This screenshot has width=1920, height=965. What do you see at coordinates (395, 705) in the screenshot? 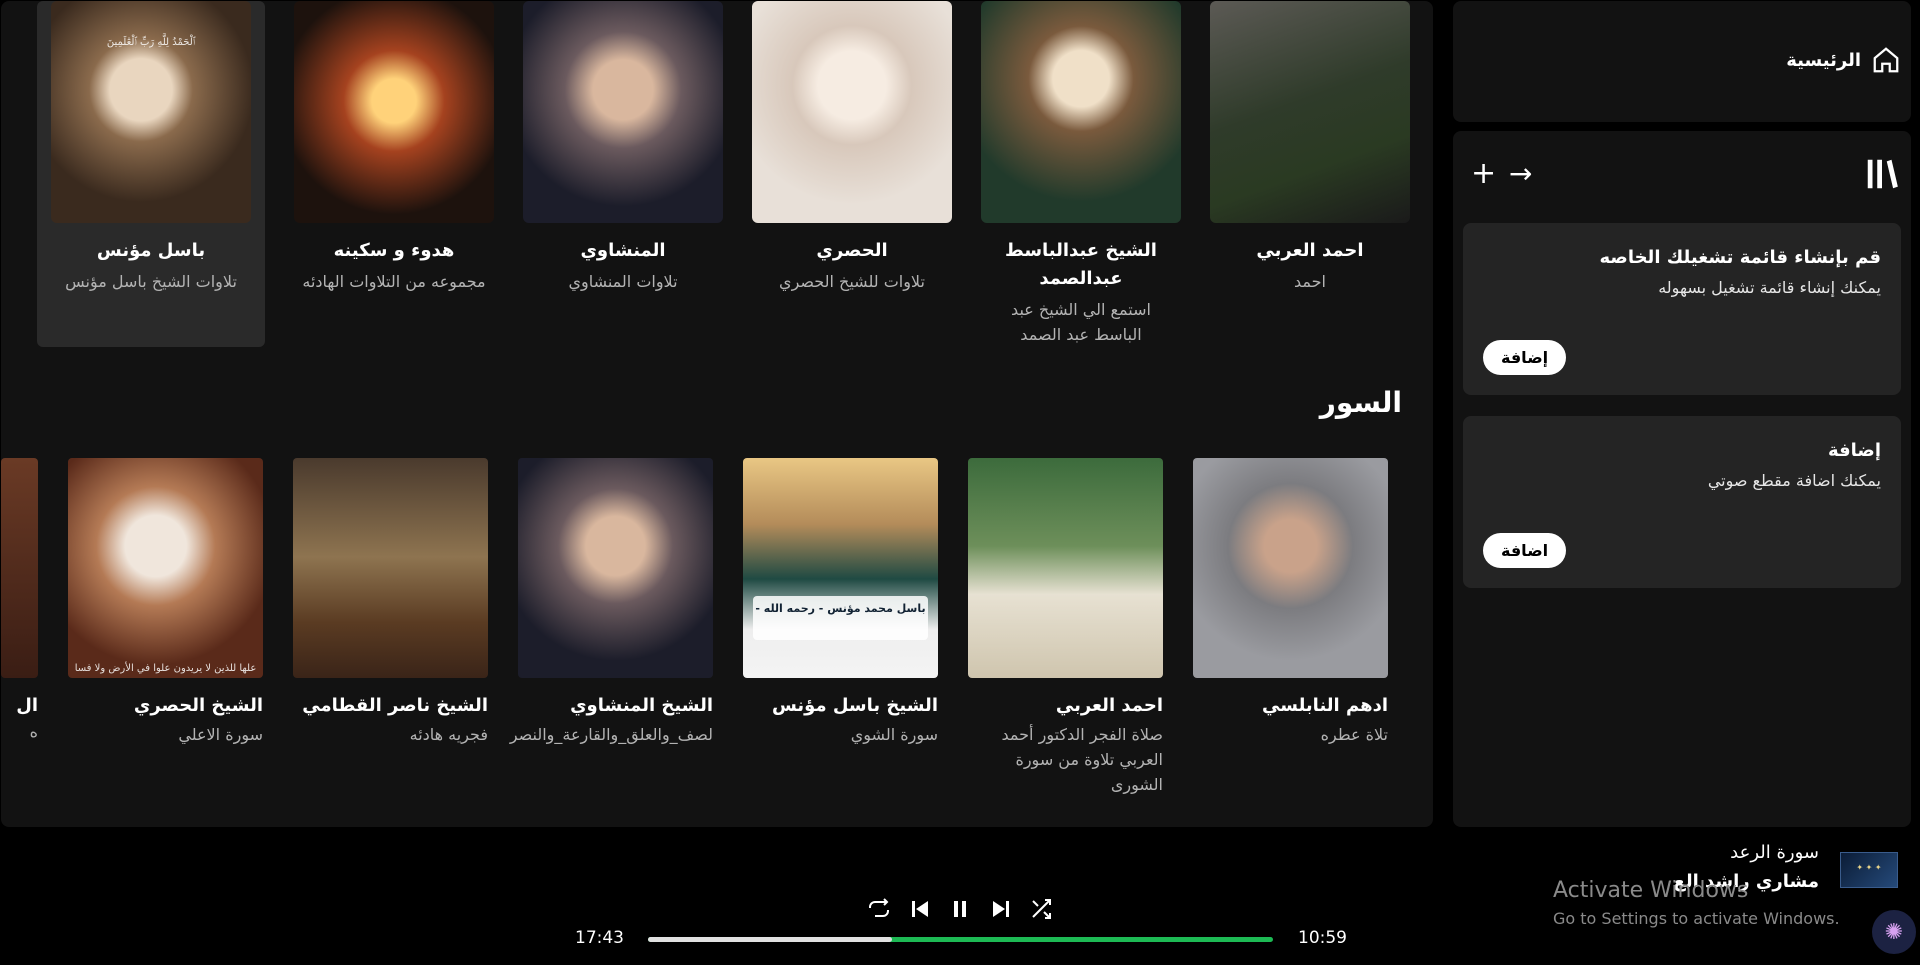
I see `card-title: الشيخ ناصر القطامي` at bounding box center [395, 705].